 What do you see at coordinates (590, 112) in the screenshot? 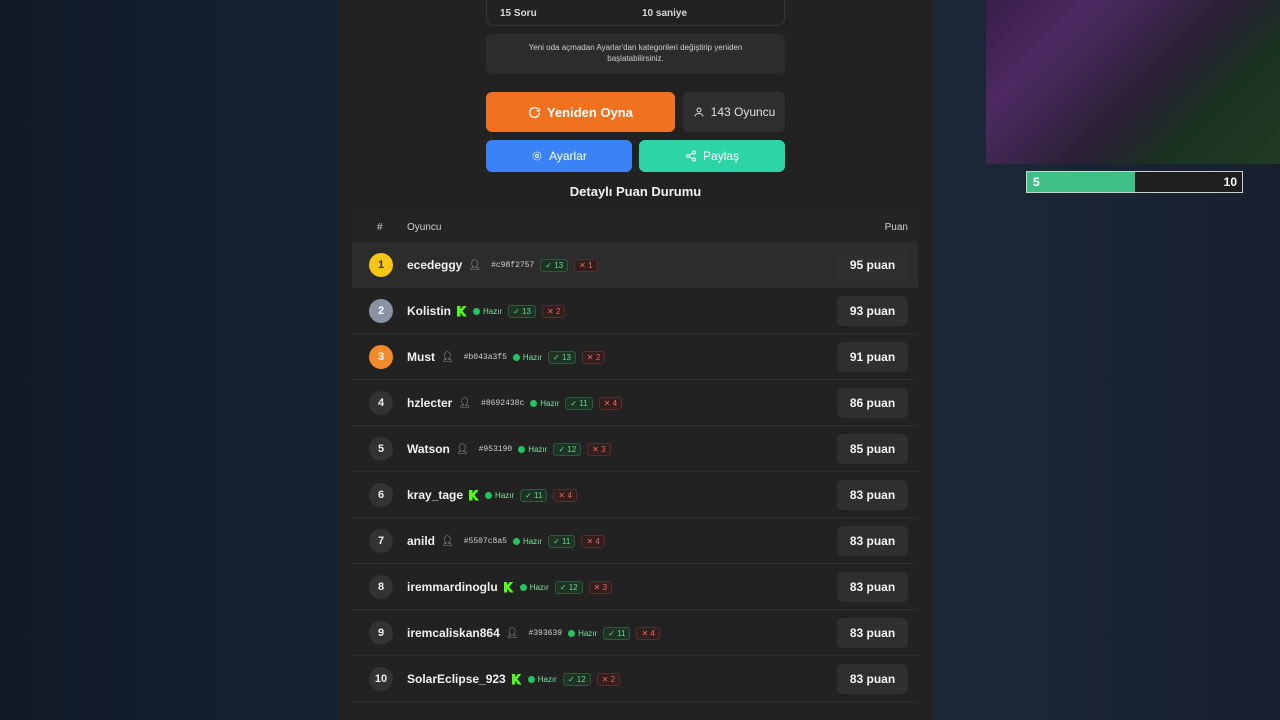
I see `replay-button-label: Yeniden Oyna` at bounding box center [590, 112].